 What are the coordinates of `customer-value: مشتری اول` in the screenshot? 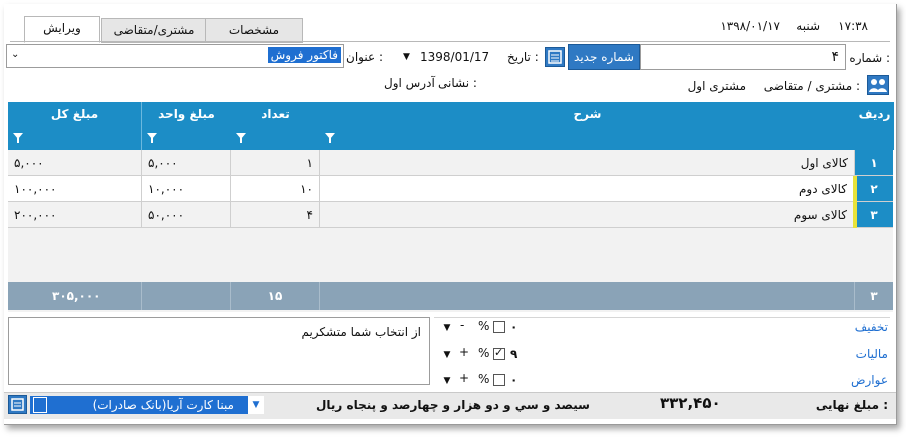 It's located at (717, 86).